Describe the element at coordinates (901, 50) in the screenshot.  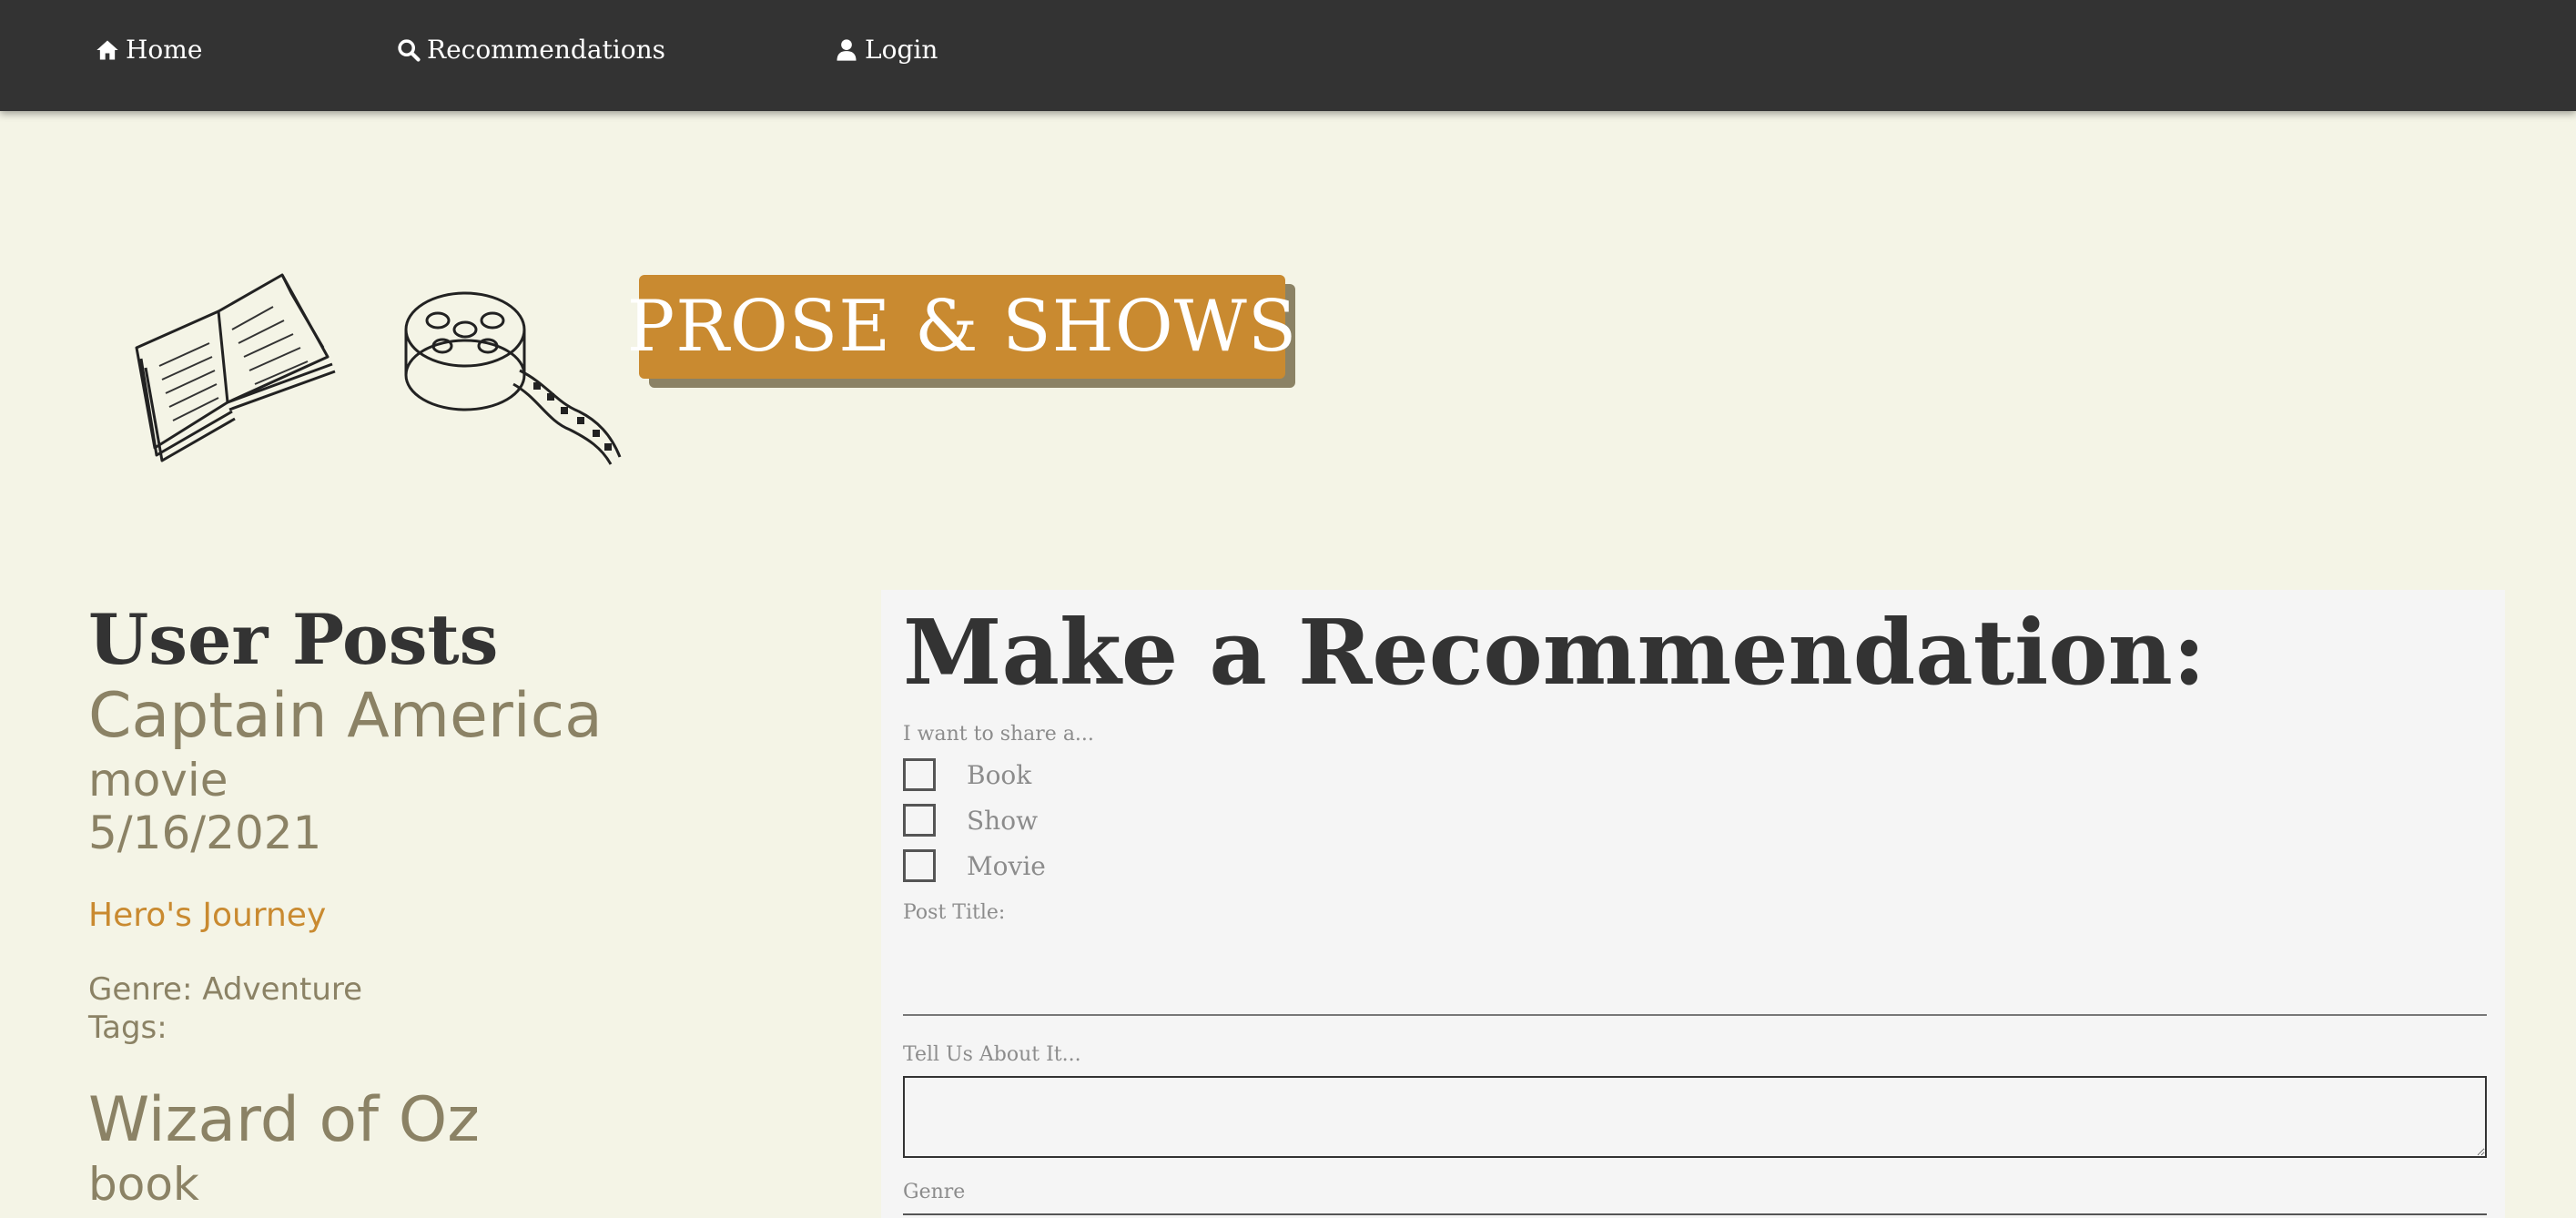
I see `nav-login-label: Login` at that location.